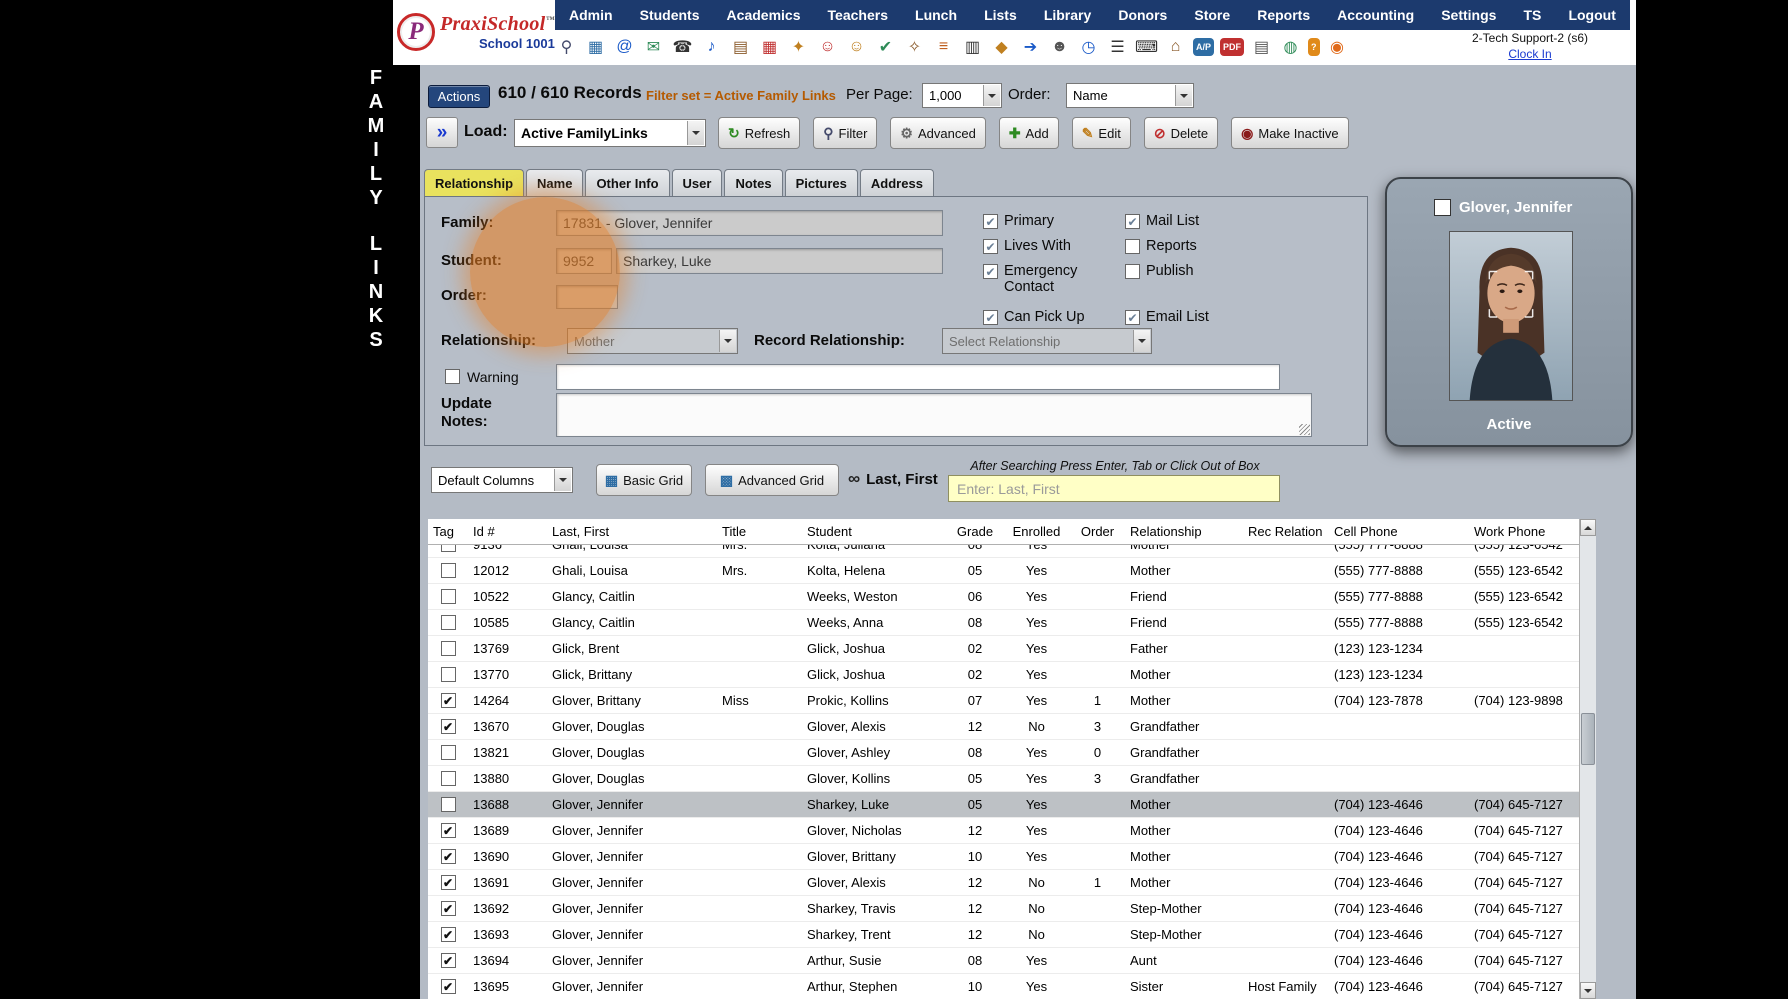  Describe the element at coordinates (1185, 225) in the screenshot. I see `checkbox-mail-list: ✔ Mail List` at that location.